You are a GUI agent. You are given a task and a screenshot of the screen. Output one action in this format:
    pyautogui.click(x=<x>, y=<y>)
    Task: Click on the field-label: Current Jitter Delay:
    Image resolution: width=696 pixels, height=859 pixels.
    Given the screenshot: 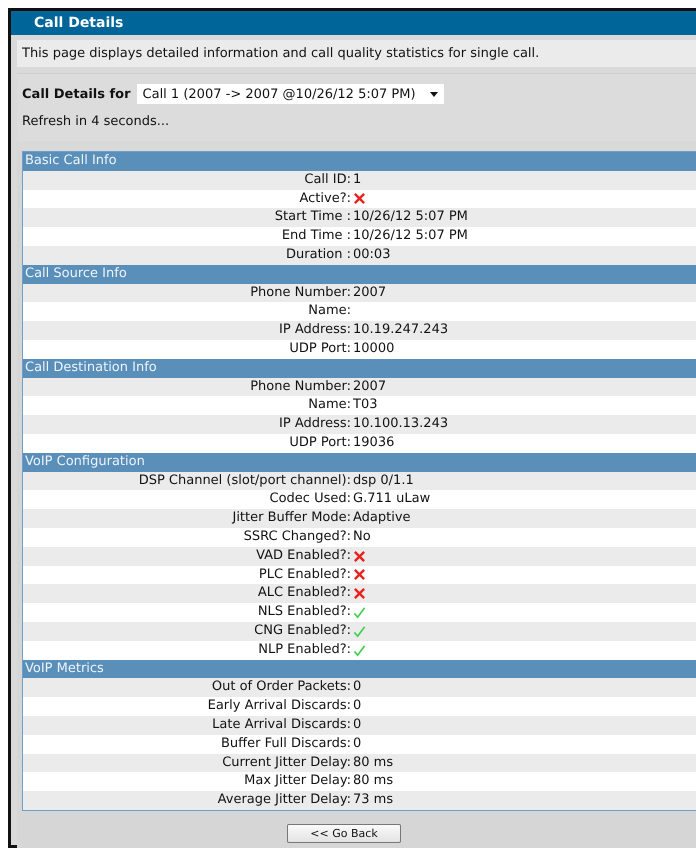 What is the action you would take?
    pyautogui.click(x=286, y=763)
    